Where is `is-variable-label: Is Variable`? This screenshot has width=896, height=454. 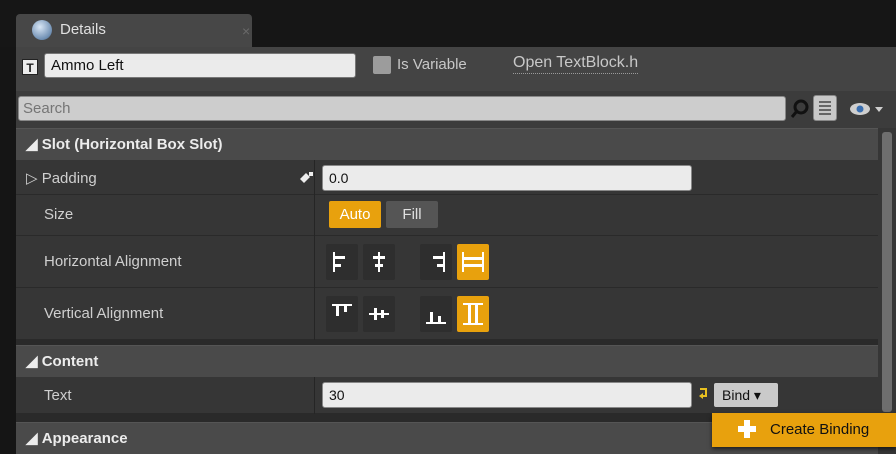
is-variable-label: Is Variable is located at coordinates (432, 64).